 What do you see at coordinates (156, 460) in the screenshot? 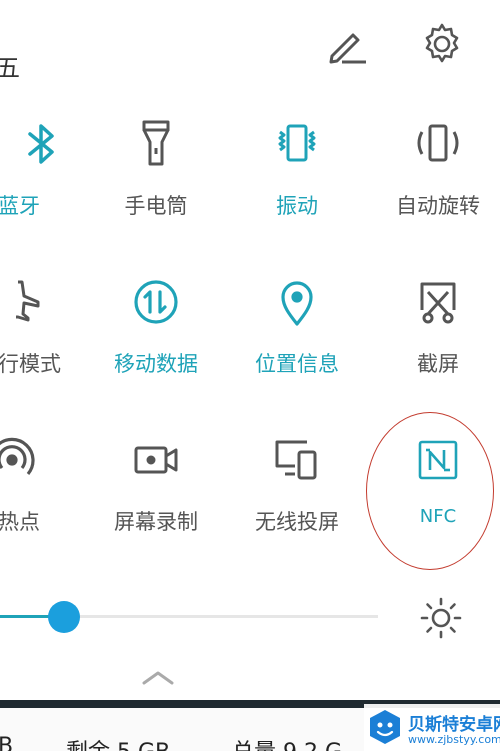
I see `screen-record-icon` at bounding box center [156, 460].